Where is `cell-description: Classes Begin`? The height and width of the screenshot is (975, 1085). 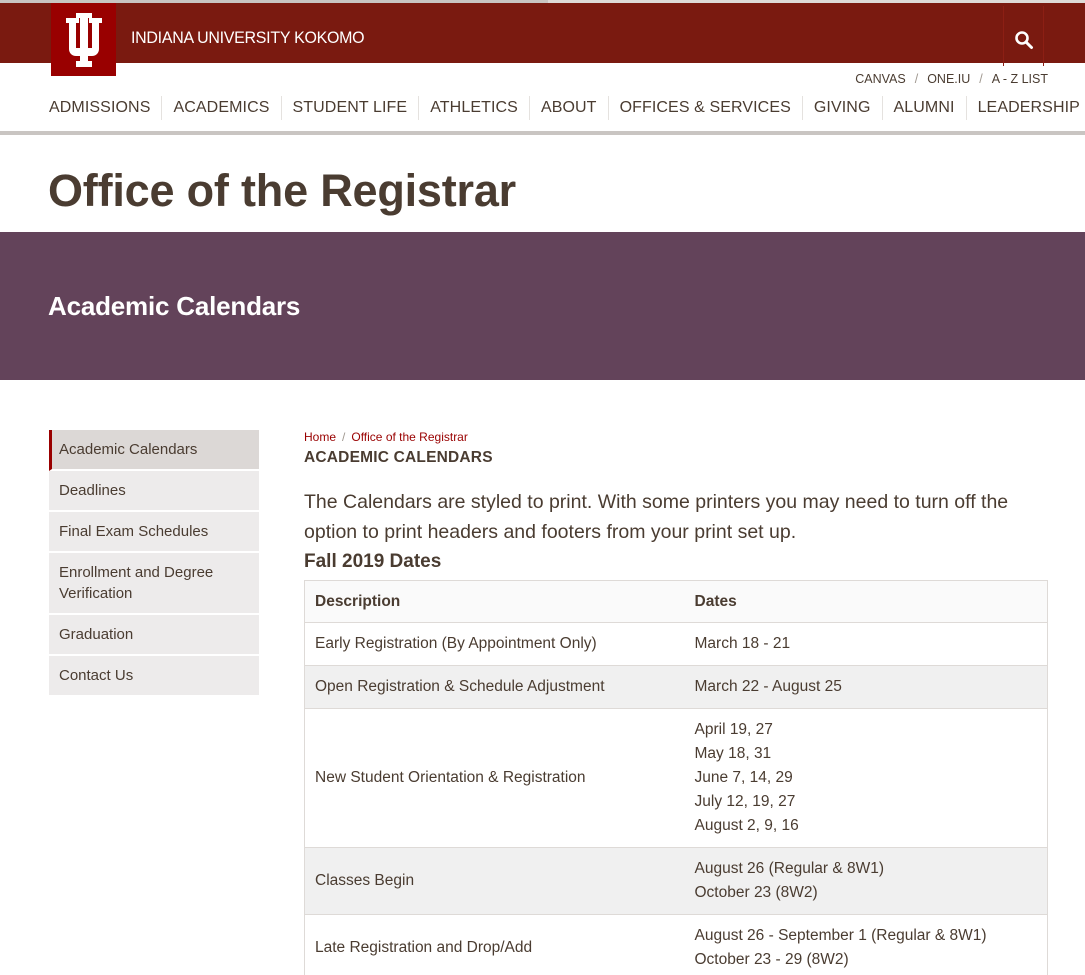
cell-description: Classes Begin is located at coordinates (494, 881).